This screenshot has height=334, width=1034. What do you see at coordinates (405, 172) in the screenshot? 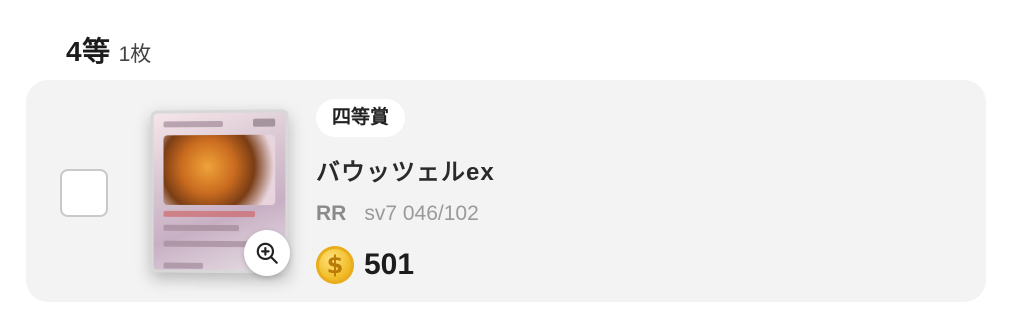
I see `card-name: バウッツェルex` at bounding box center [405, 172].